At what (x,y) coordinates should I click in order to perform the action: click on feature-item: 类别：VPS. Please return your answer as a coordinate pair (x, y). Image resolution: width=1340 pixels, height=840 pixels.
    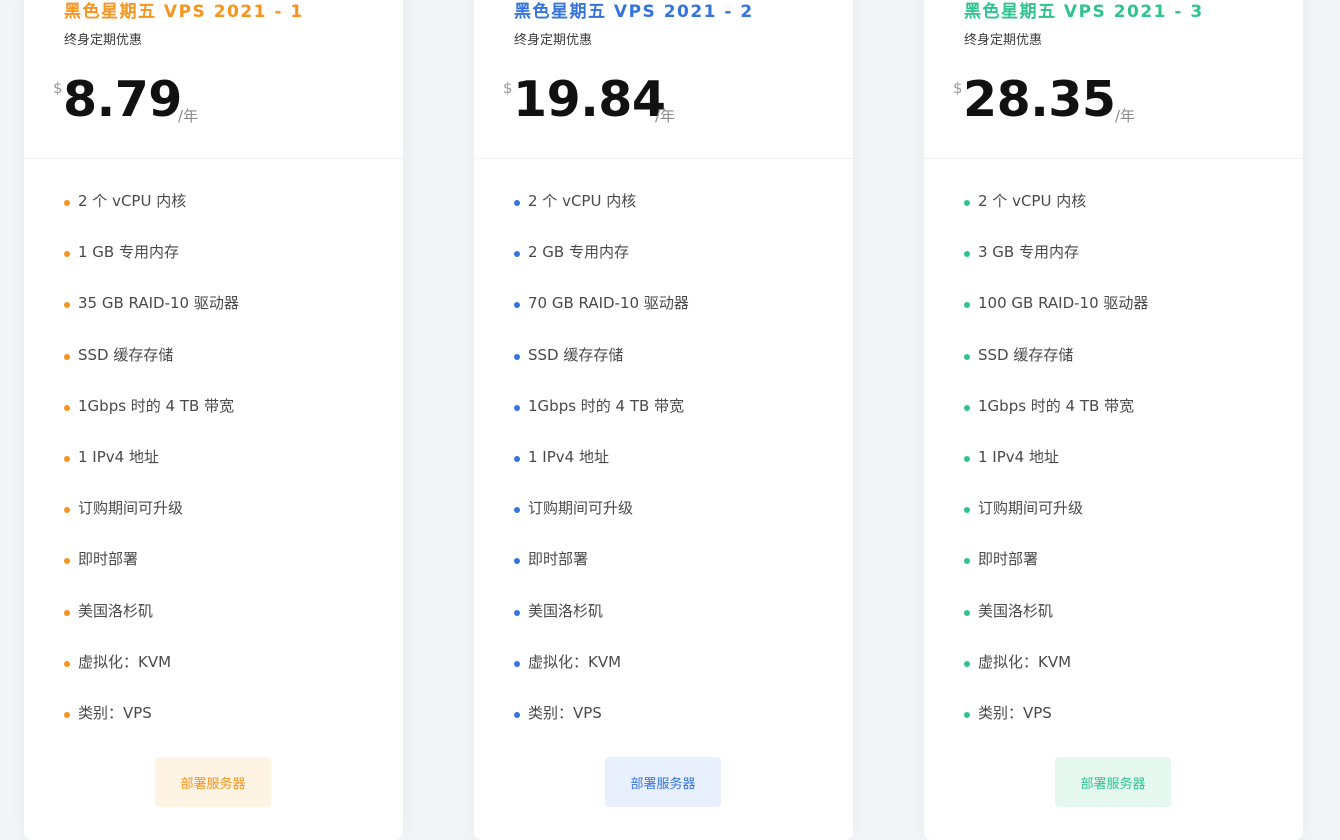
    Looking at the image, I should click on (601, 727).